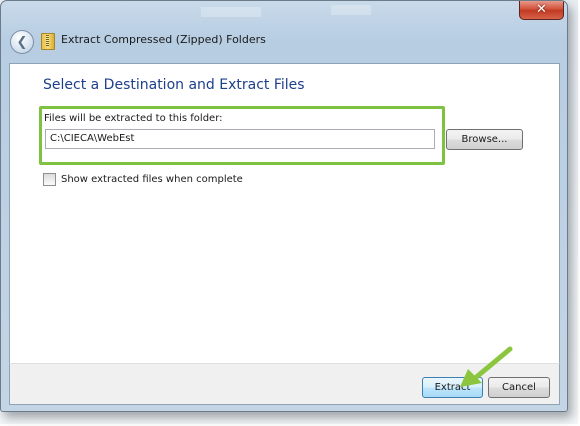 This screenshot has height=426, width=580. I want to click on pointer-arrow-icon, so click(486, 366).